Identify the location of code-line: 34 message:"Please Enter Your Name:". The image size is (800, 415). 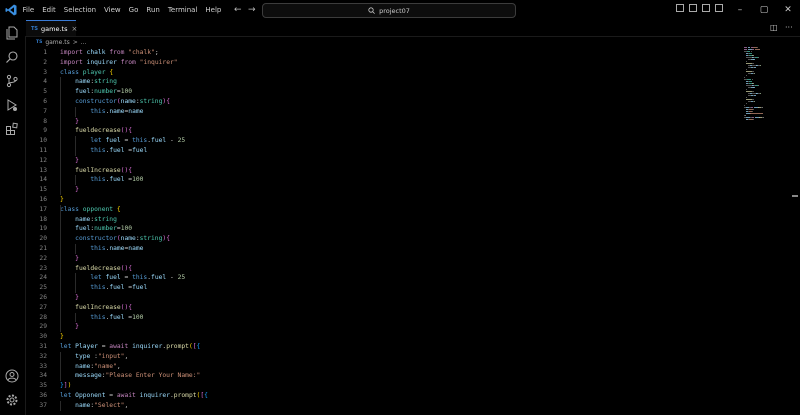
(385, 376).